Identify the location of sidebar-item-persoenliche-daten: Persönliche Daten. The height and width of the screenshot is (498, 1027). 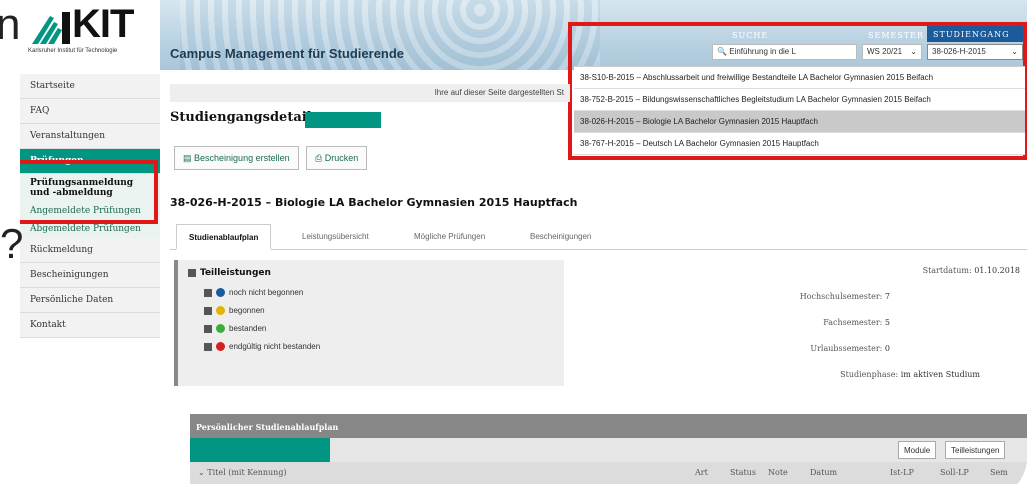
(90, 300).